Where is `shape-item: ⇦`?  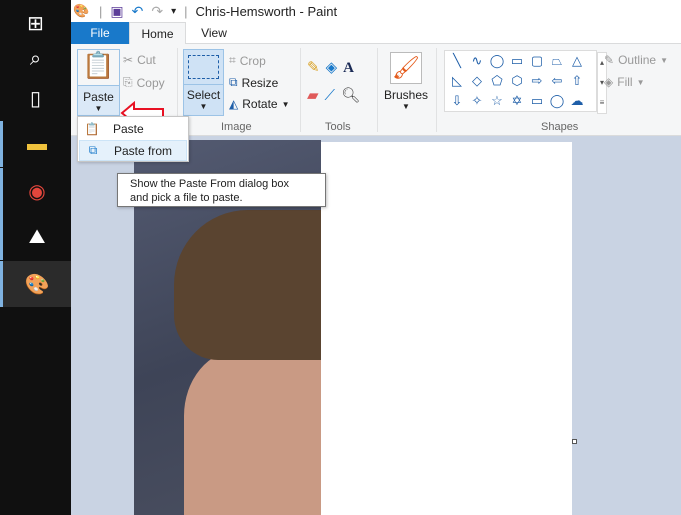
shape-item: ⇦ is located at coordinates (557, 81).